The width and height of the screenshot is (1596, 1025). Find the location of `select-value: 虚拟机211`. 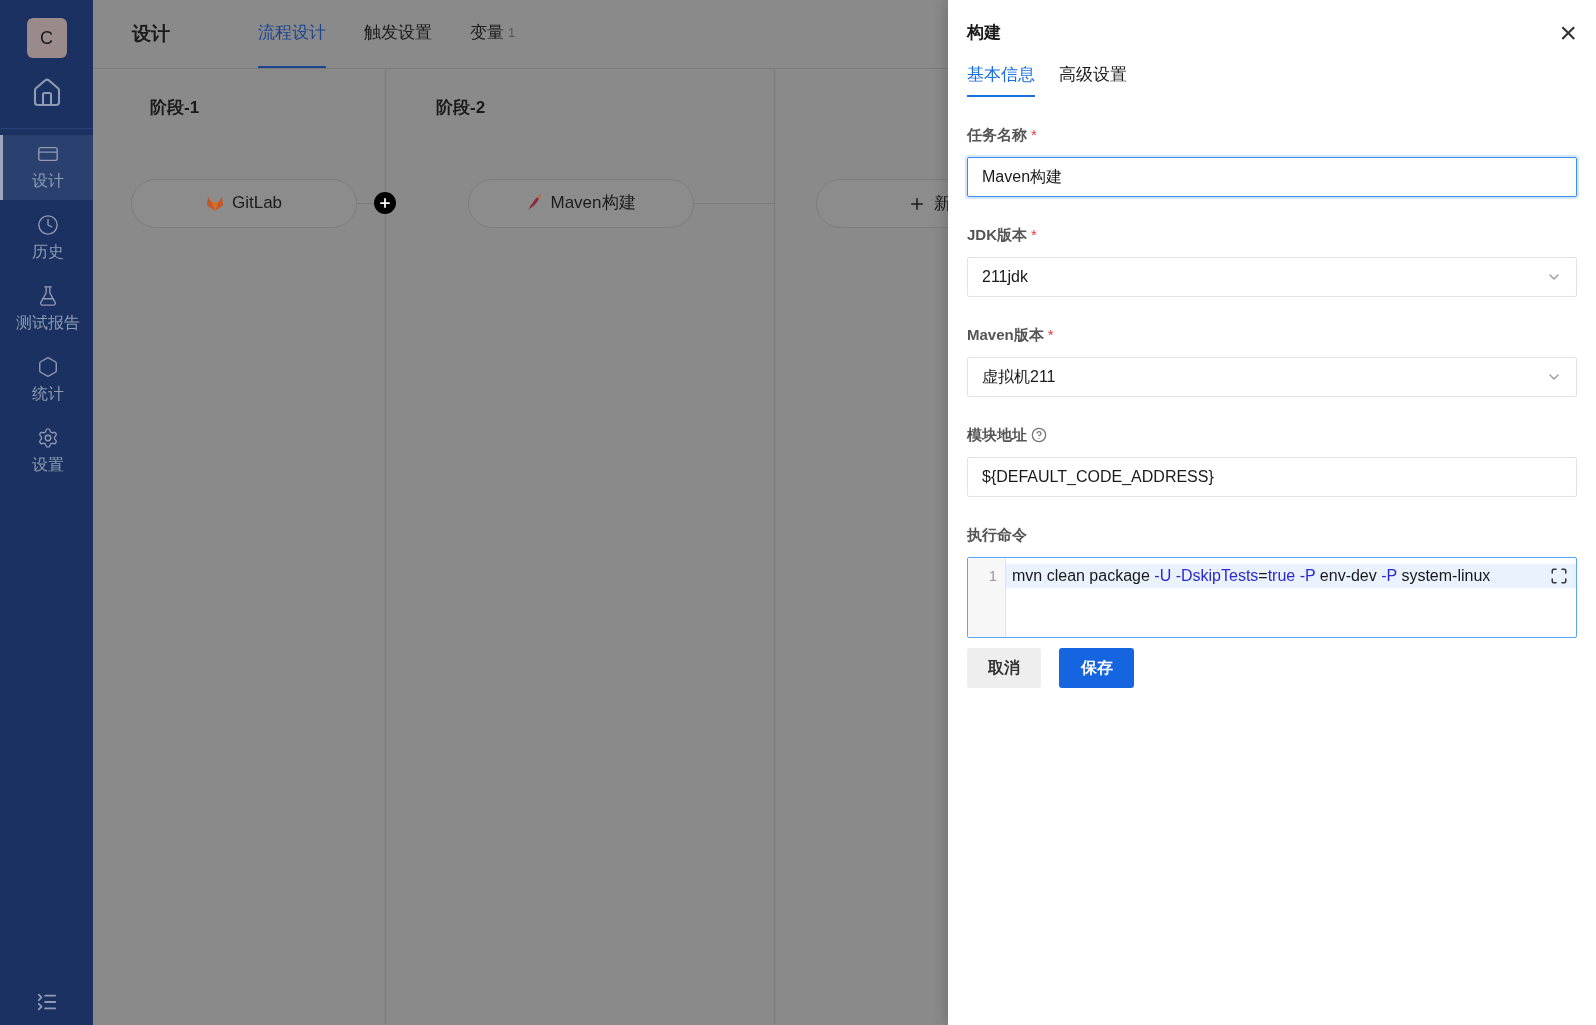

select-value: 虚拟机211 is located at coordinates (1019, 377).